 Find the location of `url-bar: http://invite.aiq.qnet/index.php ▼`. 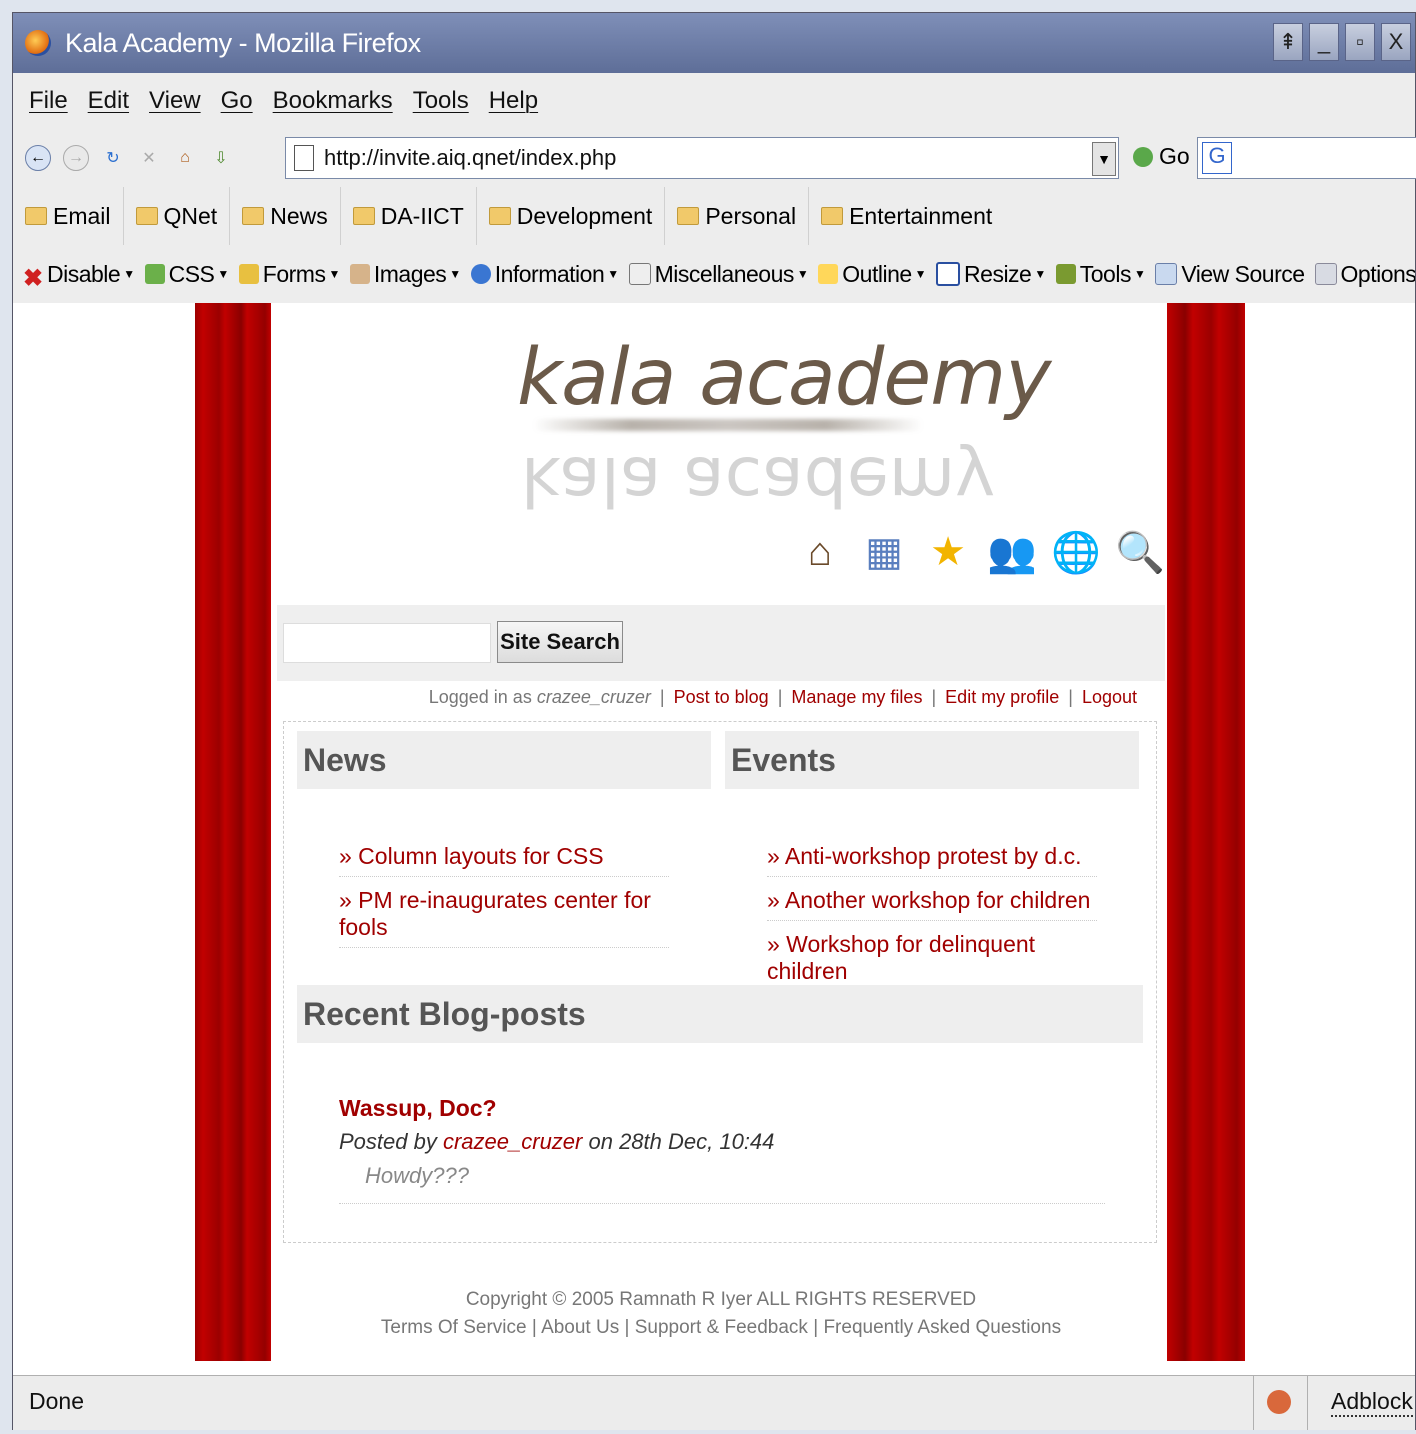

url-bar: http://invite.aiq.qnet/index.php ▼ is located at coordinates (702, 158).